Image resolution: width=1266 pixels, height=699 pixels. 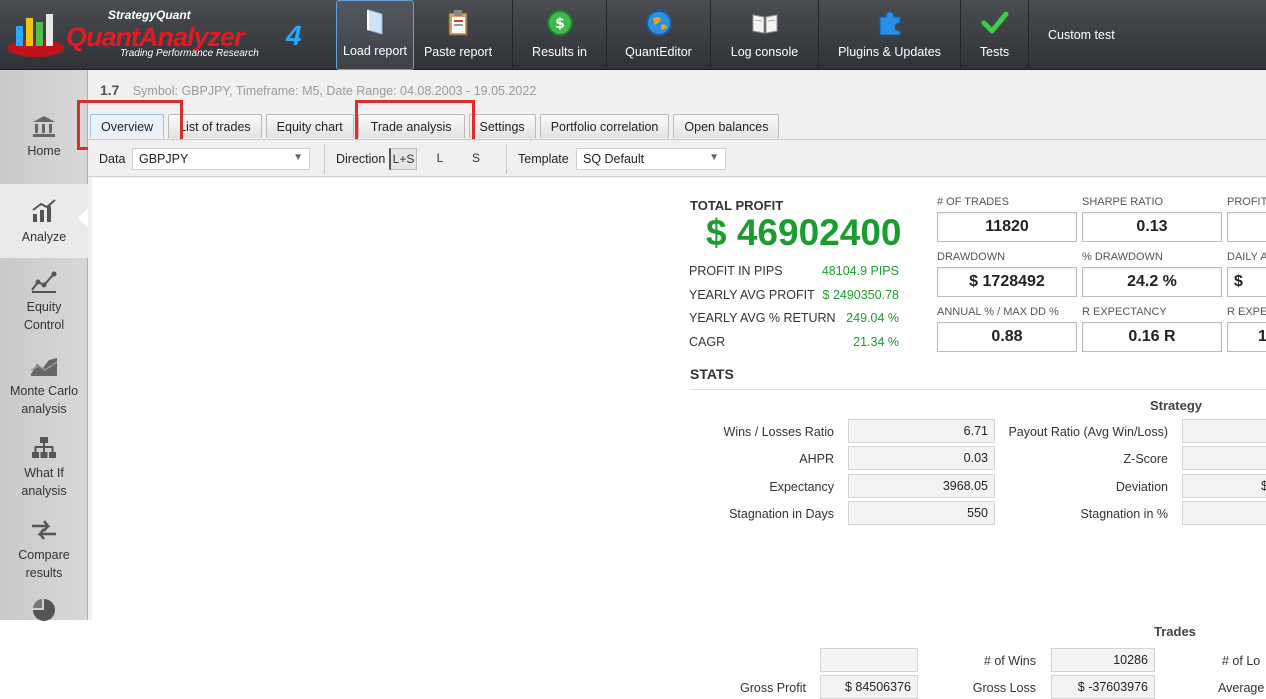 What do you see at coordinates (44, 386) in the screenshot?
I see `sidebar-item-monte-carlo: Monte Carlo analysis` at bounding box center [44, 386].